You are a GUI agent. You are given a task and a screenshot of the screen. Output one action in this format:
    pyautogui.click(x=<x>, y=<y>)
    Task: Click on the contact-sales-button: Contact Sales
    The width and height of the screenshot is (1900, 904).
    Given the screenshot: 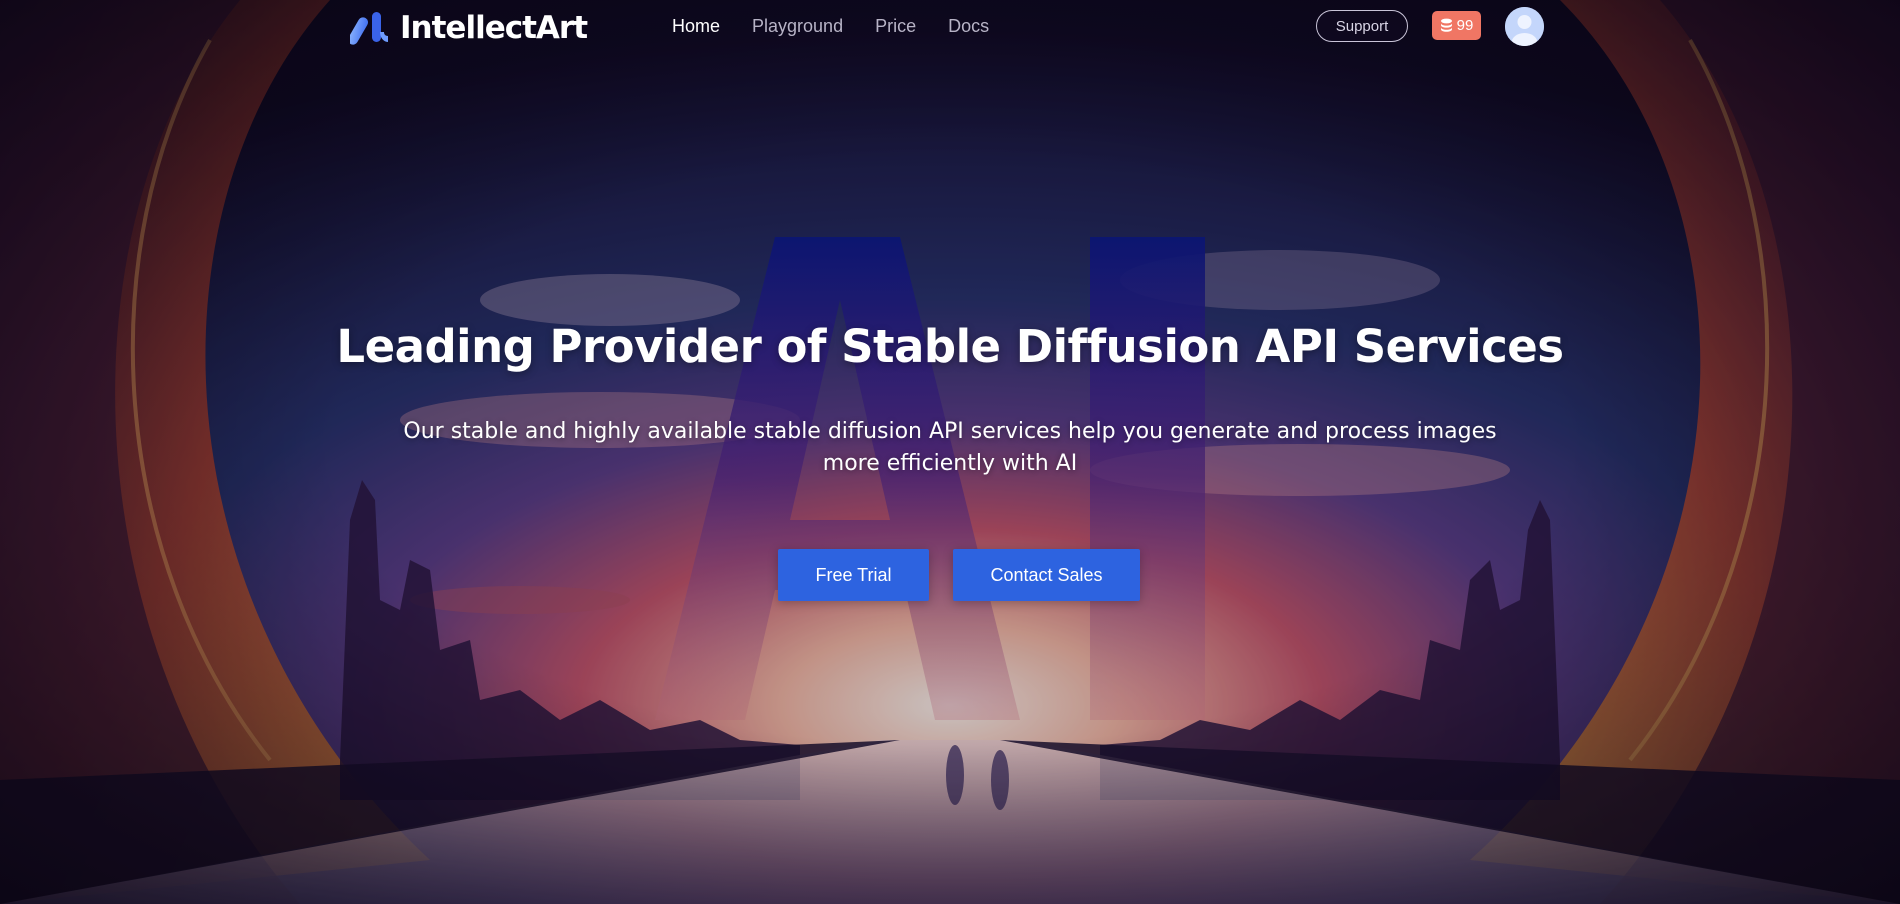 What is the action you would take?
    pyautogui.click(x=1046, y=575)
    